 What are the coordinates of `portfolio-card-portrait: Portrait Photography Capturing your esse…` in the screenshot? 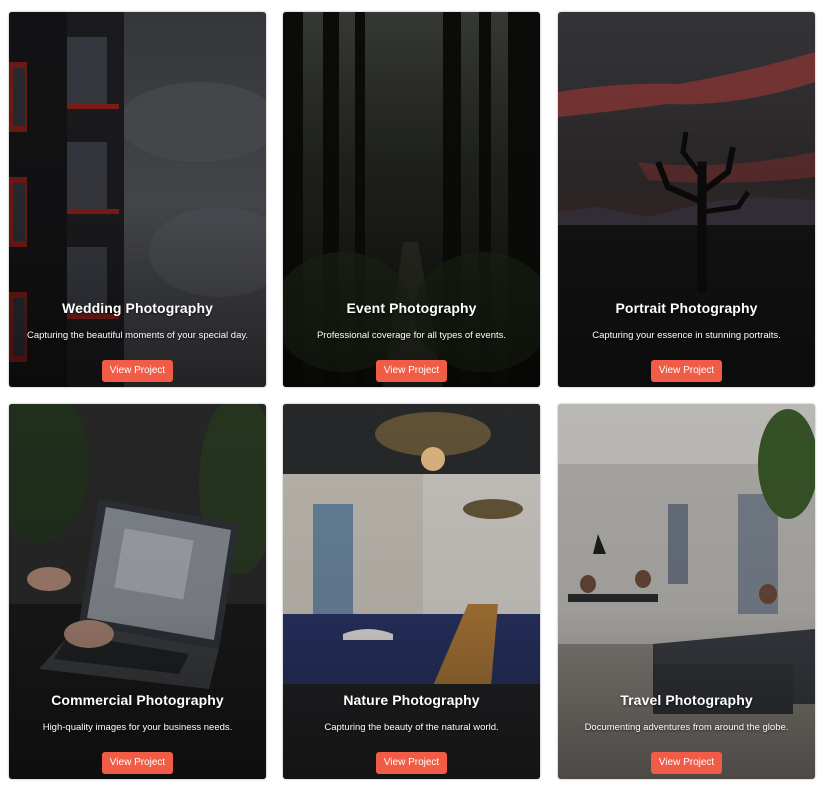 It's located at (686, 199).